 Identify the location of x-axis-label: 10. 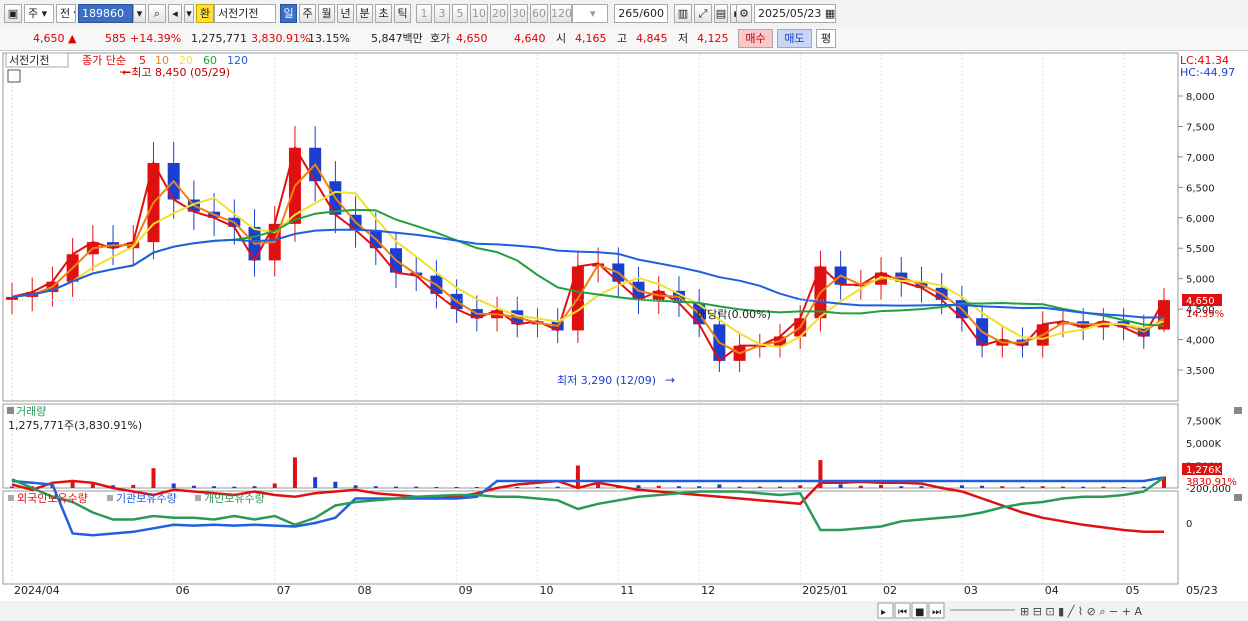
(546, 590).